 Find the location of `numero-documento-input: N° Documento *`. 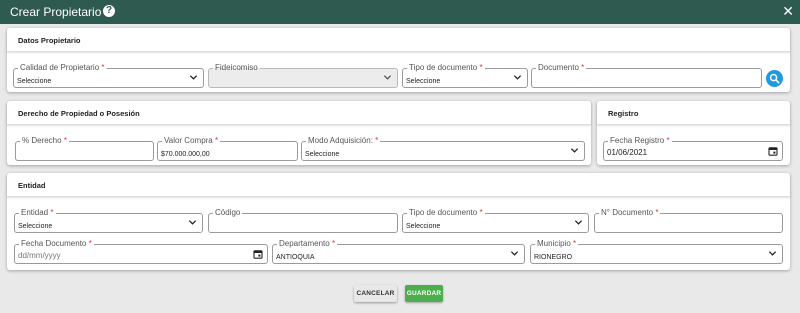

numero-documento-input: N° Documento * is located at coordinates (688, 220).